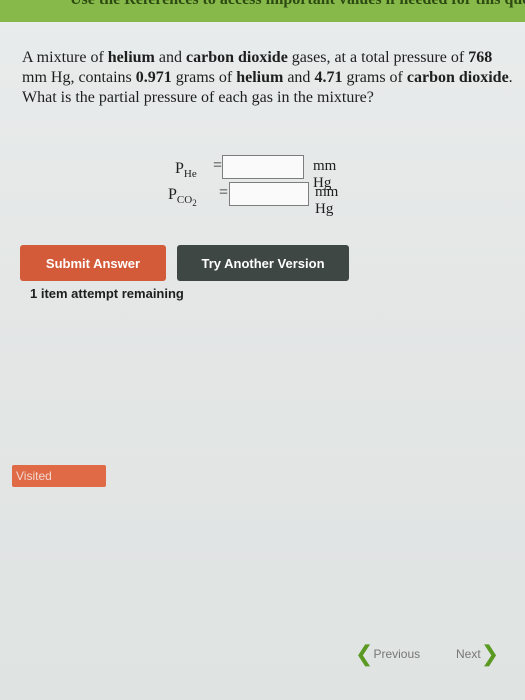 Image resolution: width=525 pixels, height=700 pixels. What do you see at coordinates (378, 57) in the screenshot?
I see `question-text-segment: gases, at a total pressure of` at bounding box center [378, 57].